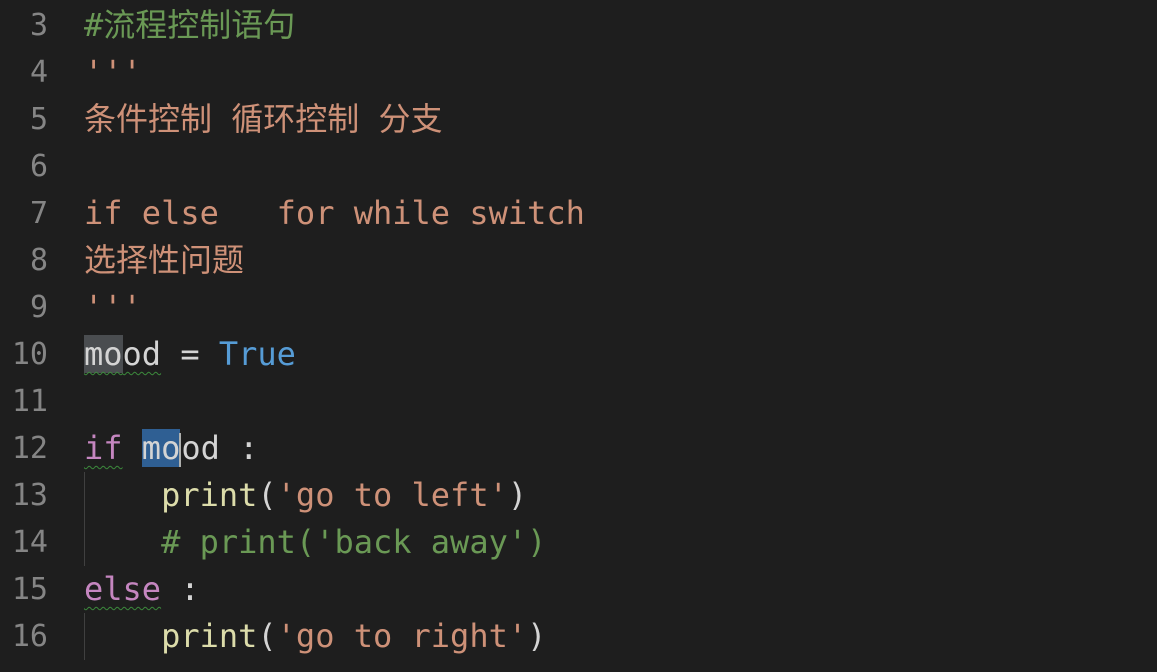 The width and height of the screenshot is (1157, 672). I want to click on code-text: if else for while switch, so click(334, 213).